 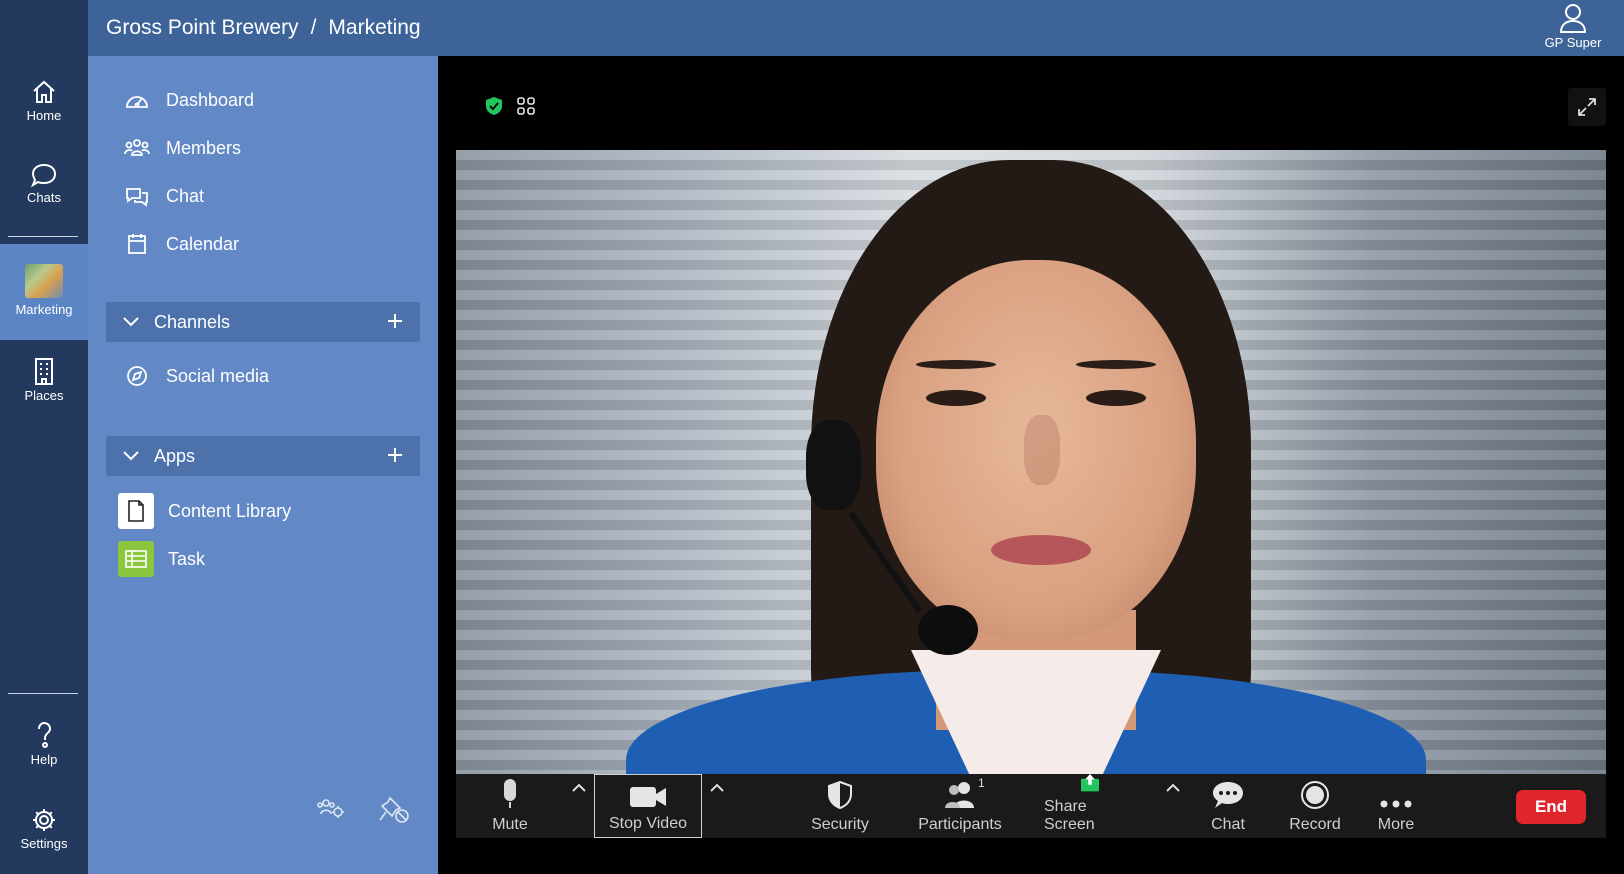 I want to click on rail-item-home: Home, so click(x=44, y=100).